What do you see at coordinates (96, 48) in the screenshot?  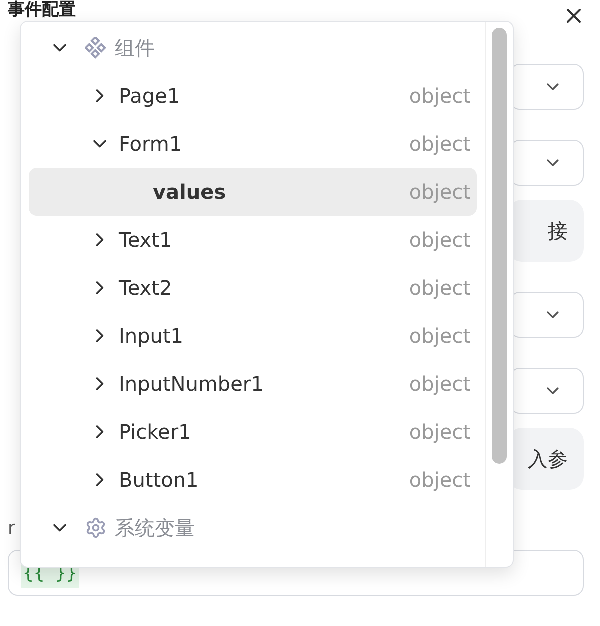 I see `diamonds-icon` at bounding box center [96, 48].